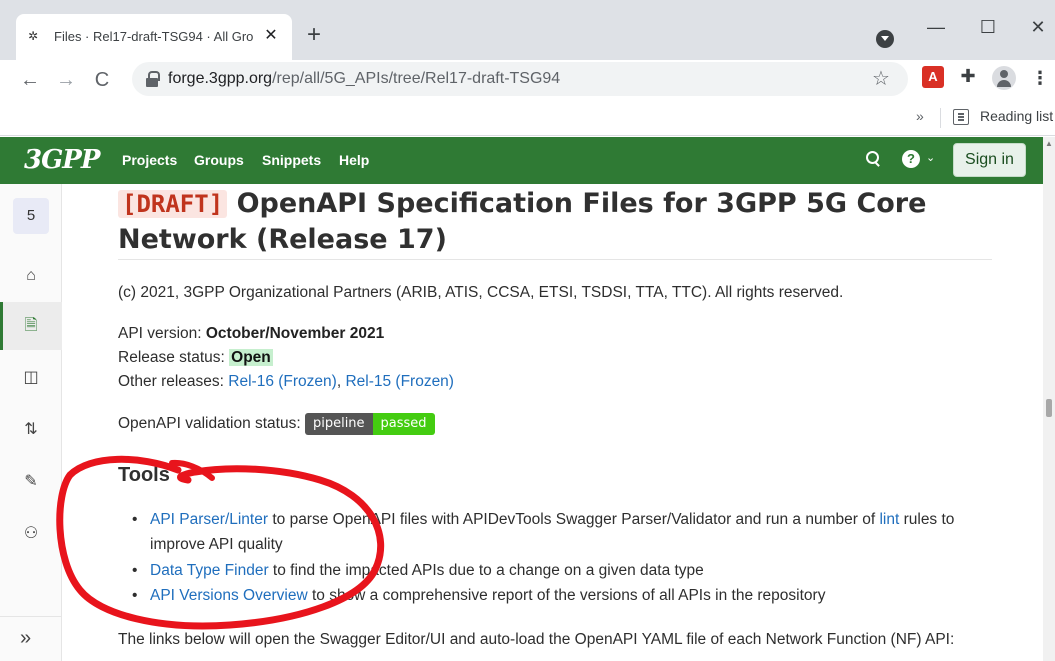 The width and height of the screenshot is (1055, 661). What do you see at coordinates (1040, 78) in the screenshot?
I see `browser-menu-icon: ⋮` at bounding box center [1040, 78].